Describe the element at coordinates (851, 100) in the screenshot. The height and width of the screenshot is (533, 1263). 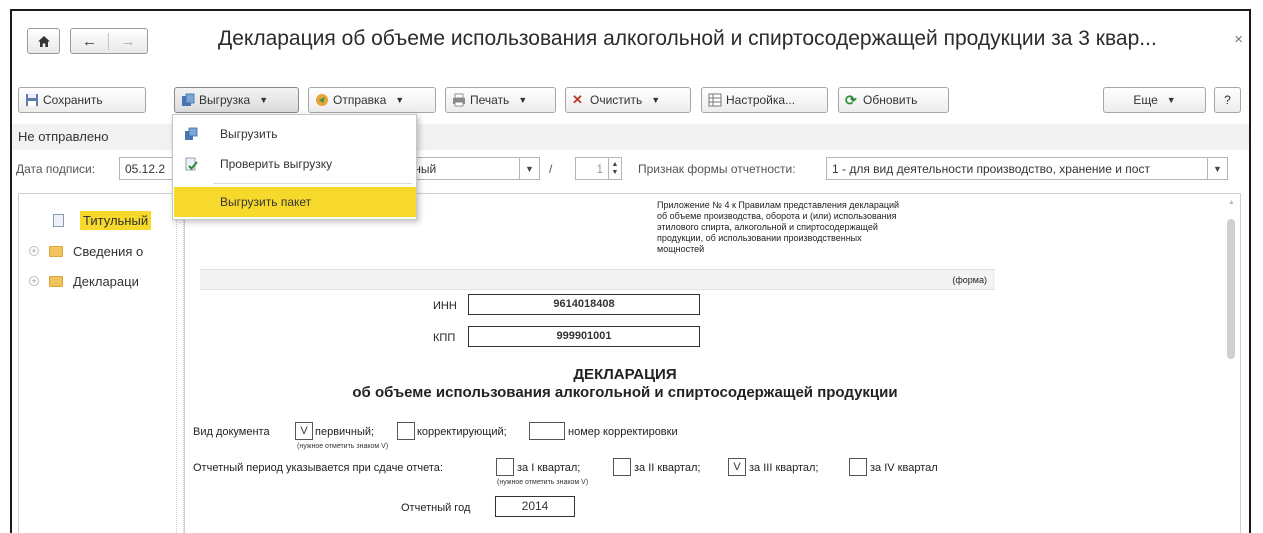
I see `refresh-icon: ⟳` at that location.